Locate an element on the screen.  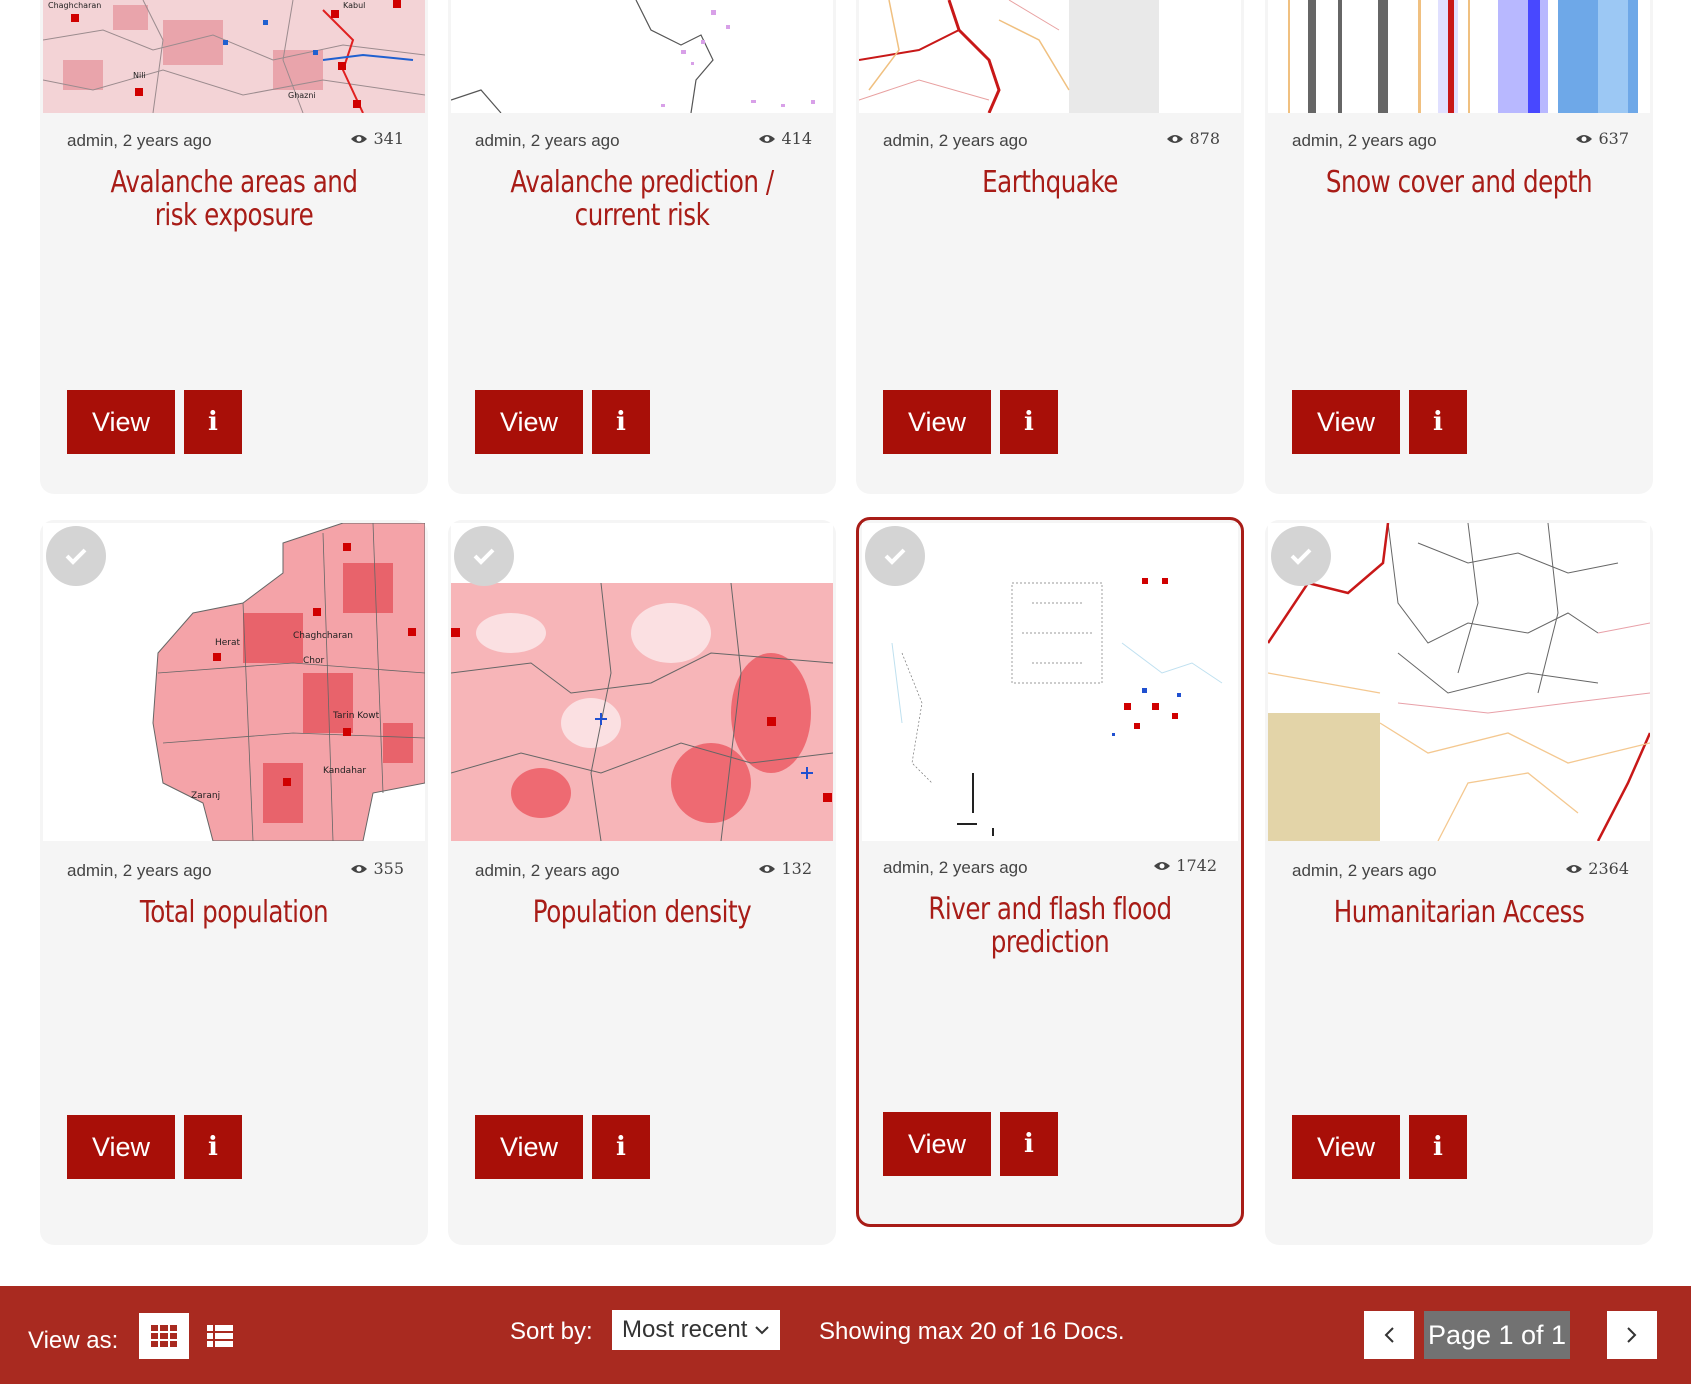
page-indicator: Page 1 of 1 is located at coordinates (1497, 1335).